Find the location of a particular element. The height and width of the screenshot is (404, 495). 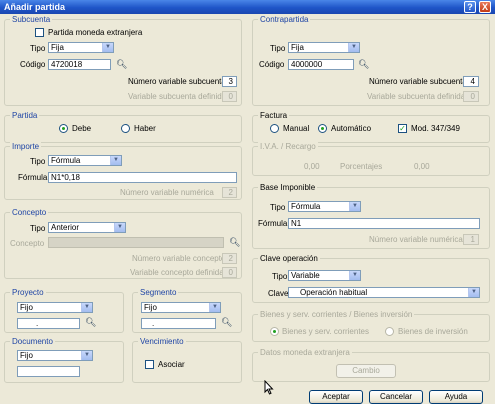

proyecto-legend: Proyecto is located at coordinates (28, 292).